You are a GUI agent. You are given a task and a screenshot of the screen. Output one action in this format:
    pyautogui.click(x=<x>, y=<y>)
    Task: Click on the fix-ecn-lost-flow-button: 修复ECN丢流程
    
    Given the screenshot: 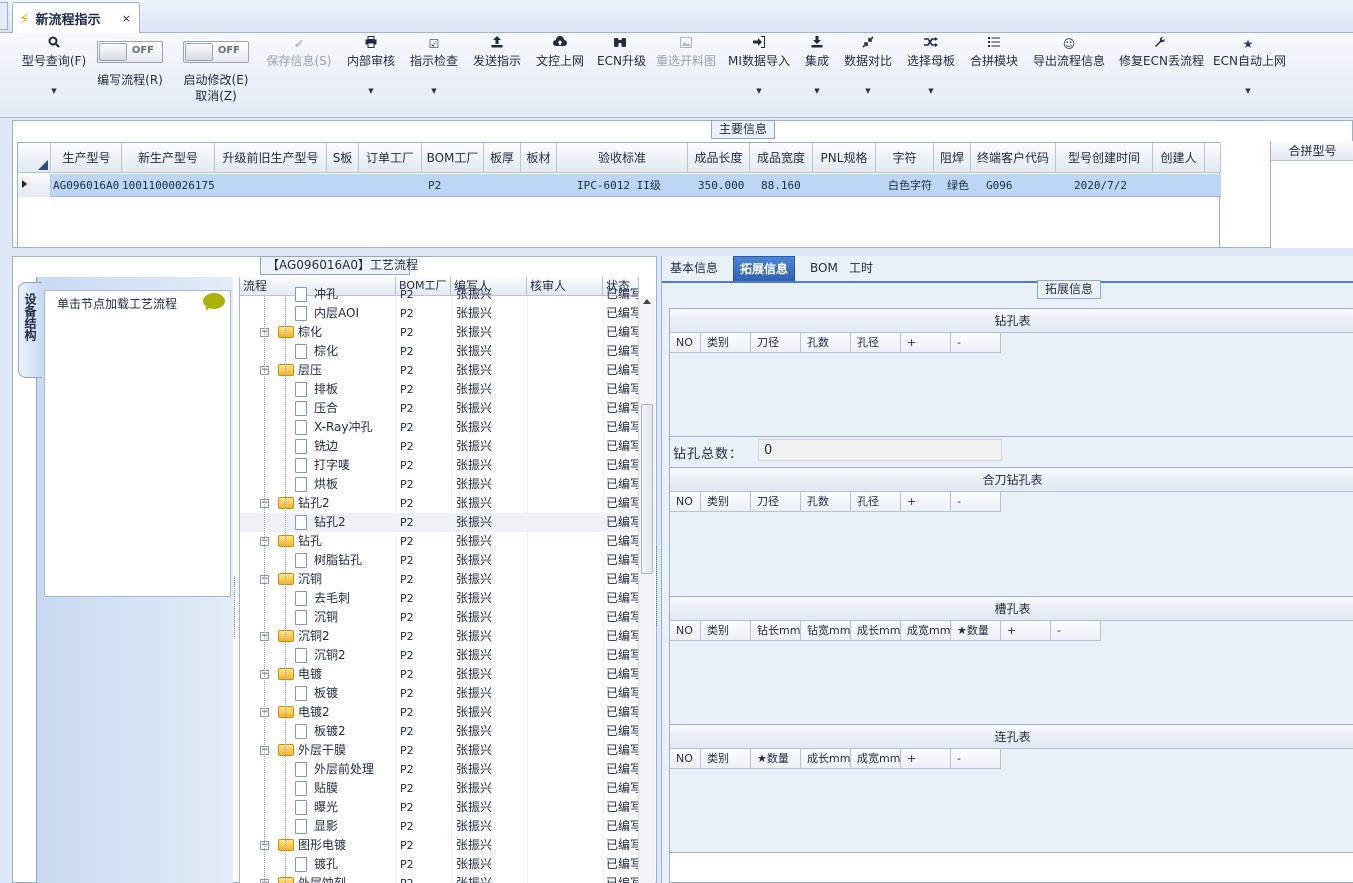 What is the action you would take?
    pyautogui.click(x=1161, y=75)
    